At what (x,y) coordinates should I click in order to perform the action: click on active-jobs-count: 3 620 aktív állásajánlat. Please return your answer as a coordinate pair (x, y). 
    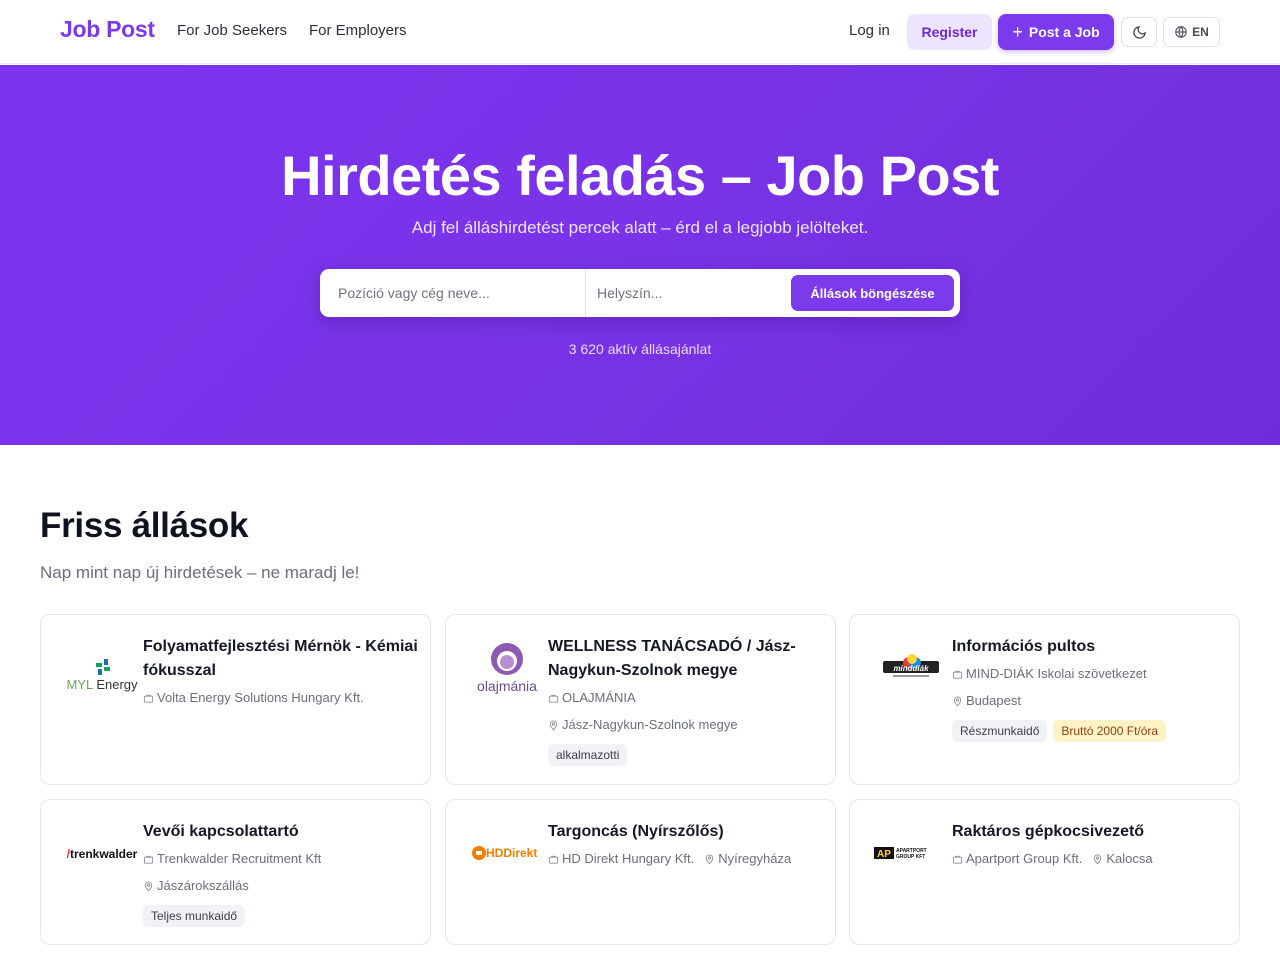
    Looking at the image, I should click on (640, 349).